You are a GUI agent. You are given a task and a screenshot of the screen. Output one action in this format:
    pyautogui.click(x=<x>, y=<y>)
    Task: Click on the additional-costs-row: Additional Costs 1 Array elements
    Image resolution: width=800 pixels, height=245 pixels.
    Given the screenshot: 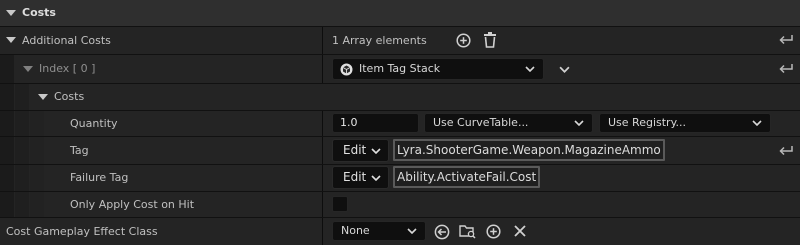 What is the action you would take?
    pyautogui.click(x=400, y=40)
    